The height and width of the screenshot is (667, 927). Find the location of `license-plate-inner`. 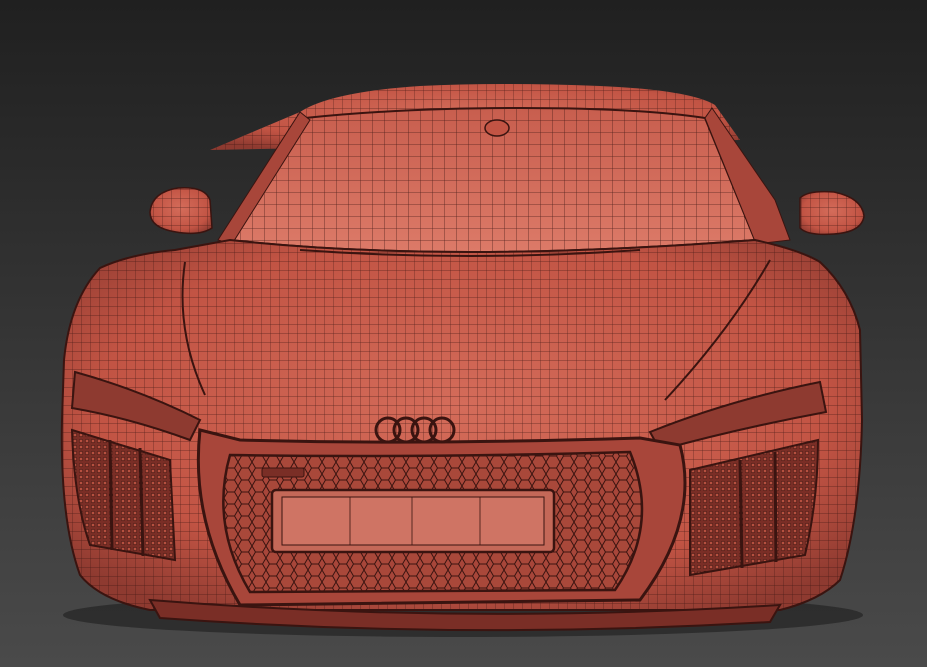

license-plate-inner is located at coordinates (413, 521).